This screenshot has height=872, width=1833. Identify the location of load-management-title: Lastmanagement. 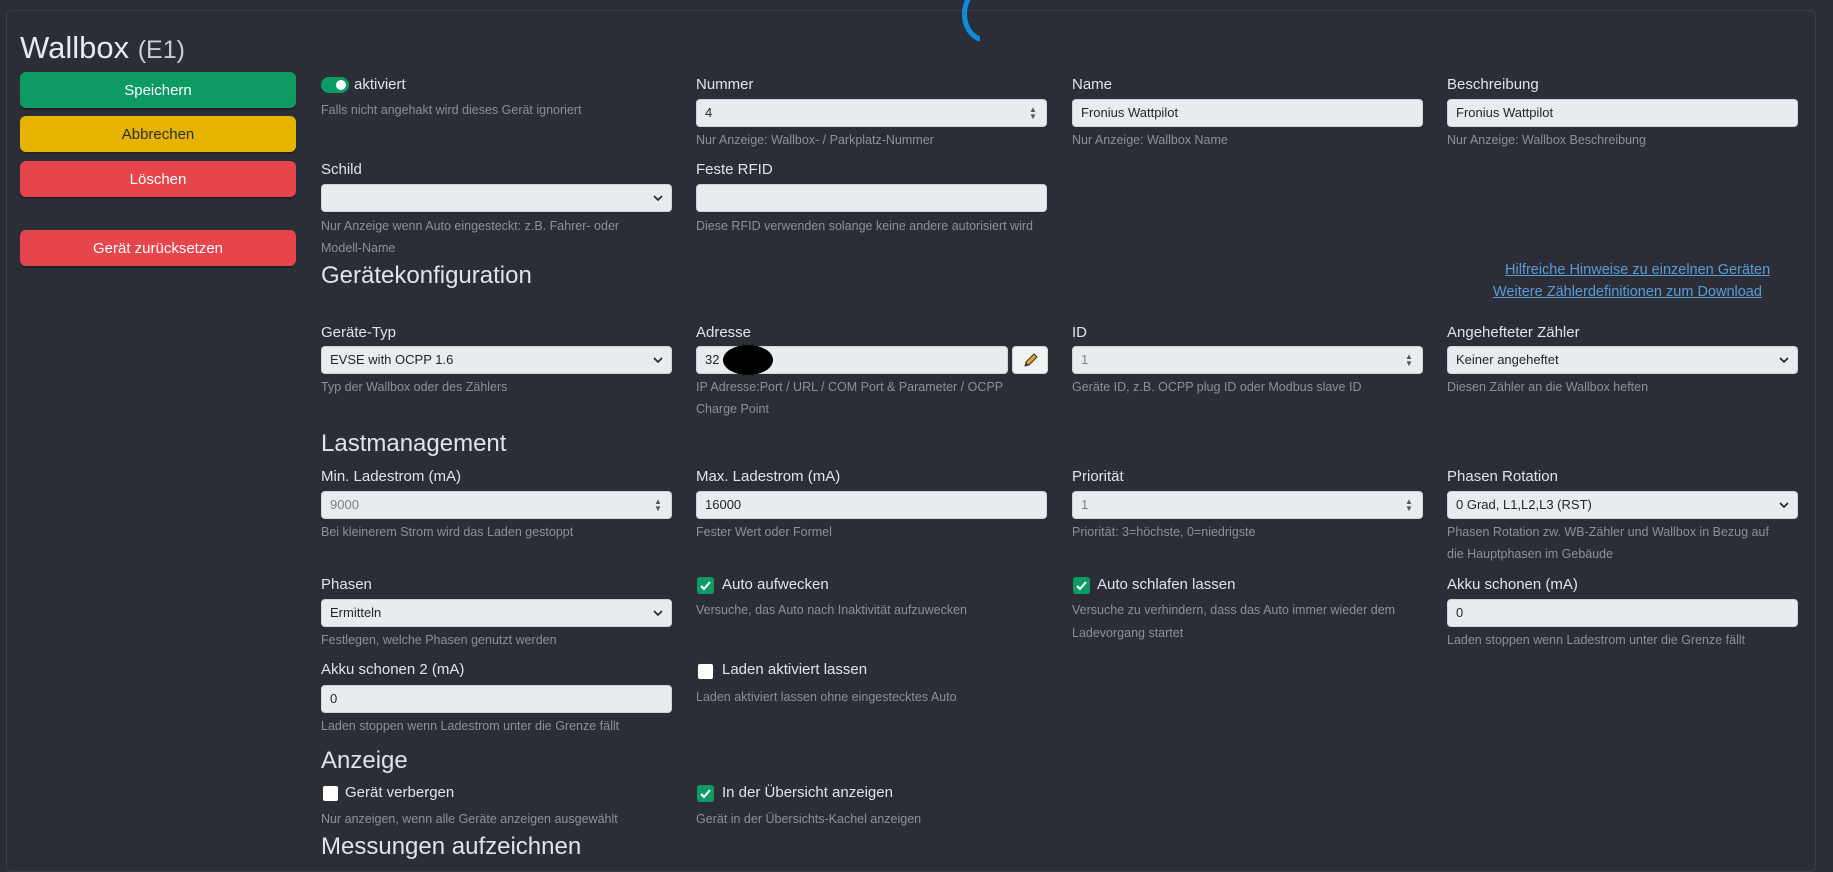
(414, 443).